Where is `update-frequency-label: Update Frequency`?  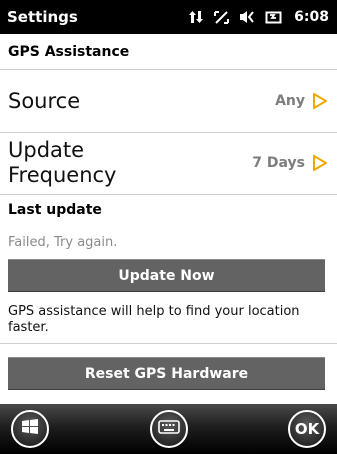
update-frequency-label: Update Frequency is located at coordinates (130, 163).